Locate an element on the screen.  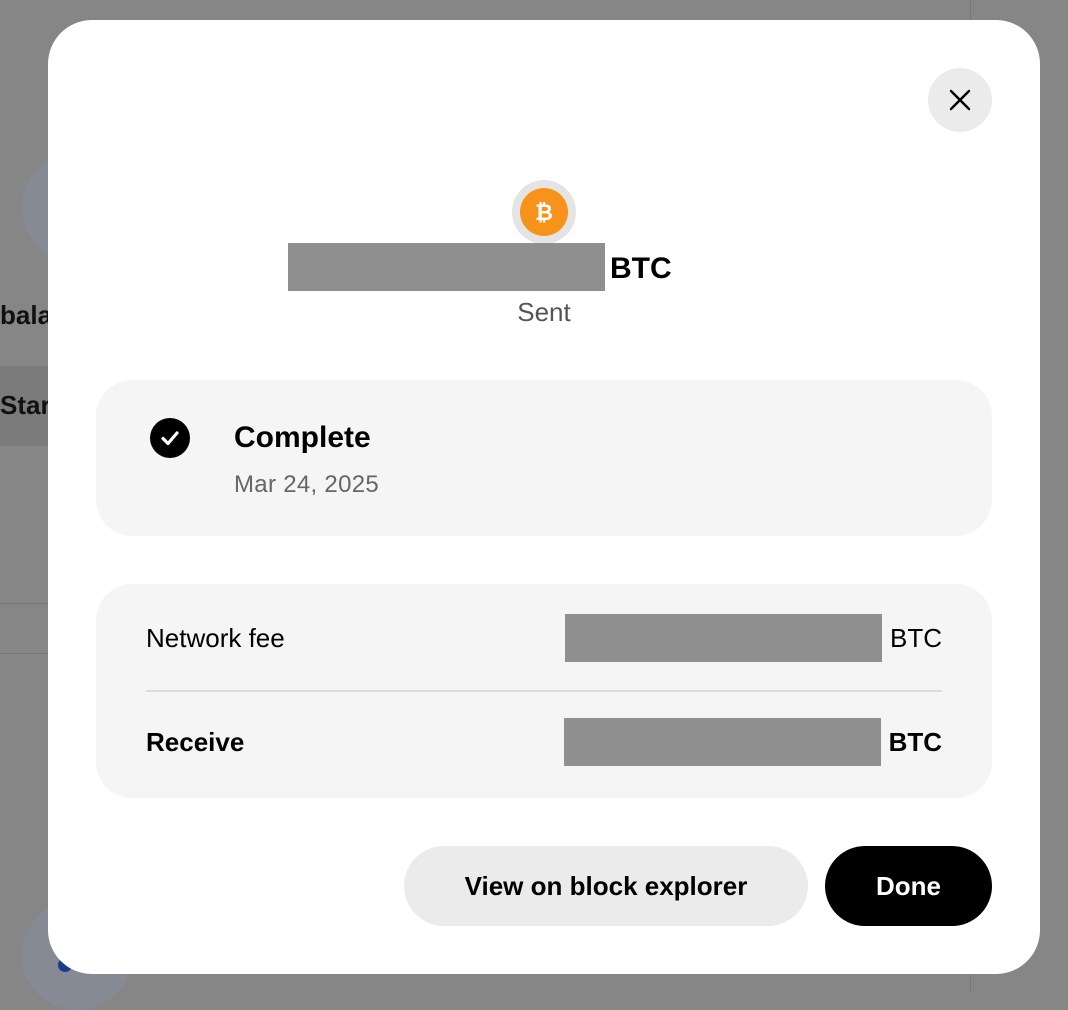
amount-value-redacted is located at coordinates (446, 267).